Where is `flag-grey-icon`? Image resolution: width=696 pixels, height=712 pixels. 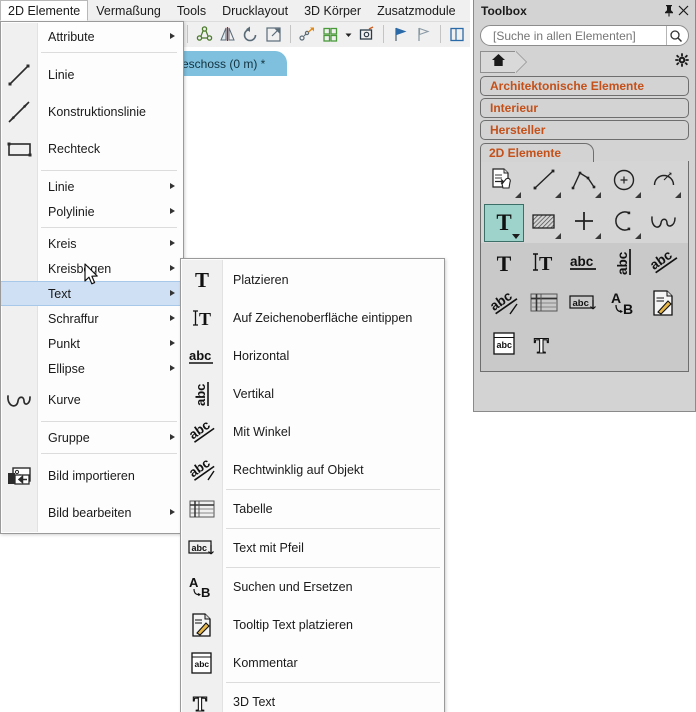 flag-grey-icon is located at coordinates (423, 34).